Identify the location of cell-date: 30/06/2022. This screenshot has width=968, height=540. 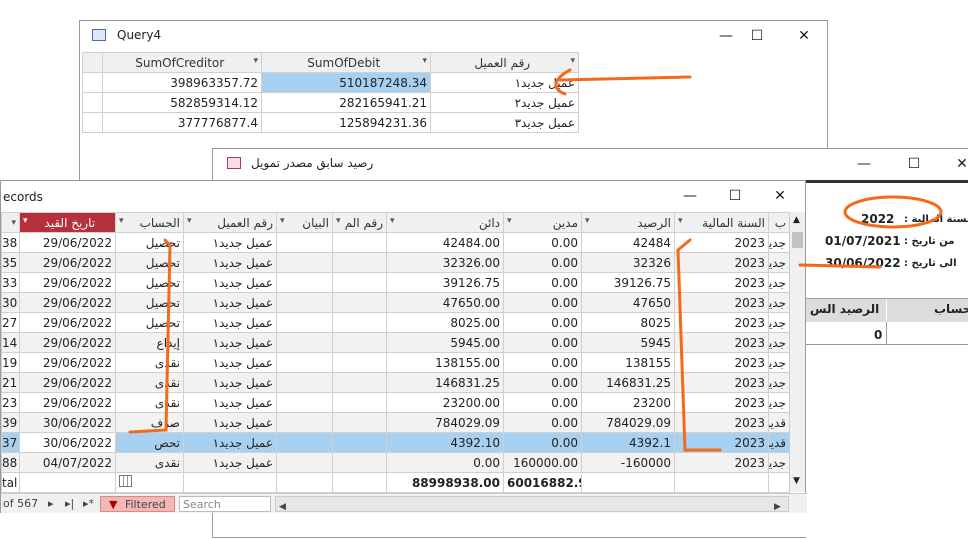
(67, 422).